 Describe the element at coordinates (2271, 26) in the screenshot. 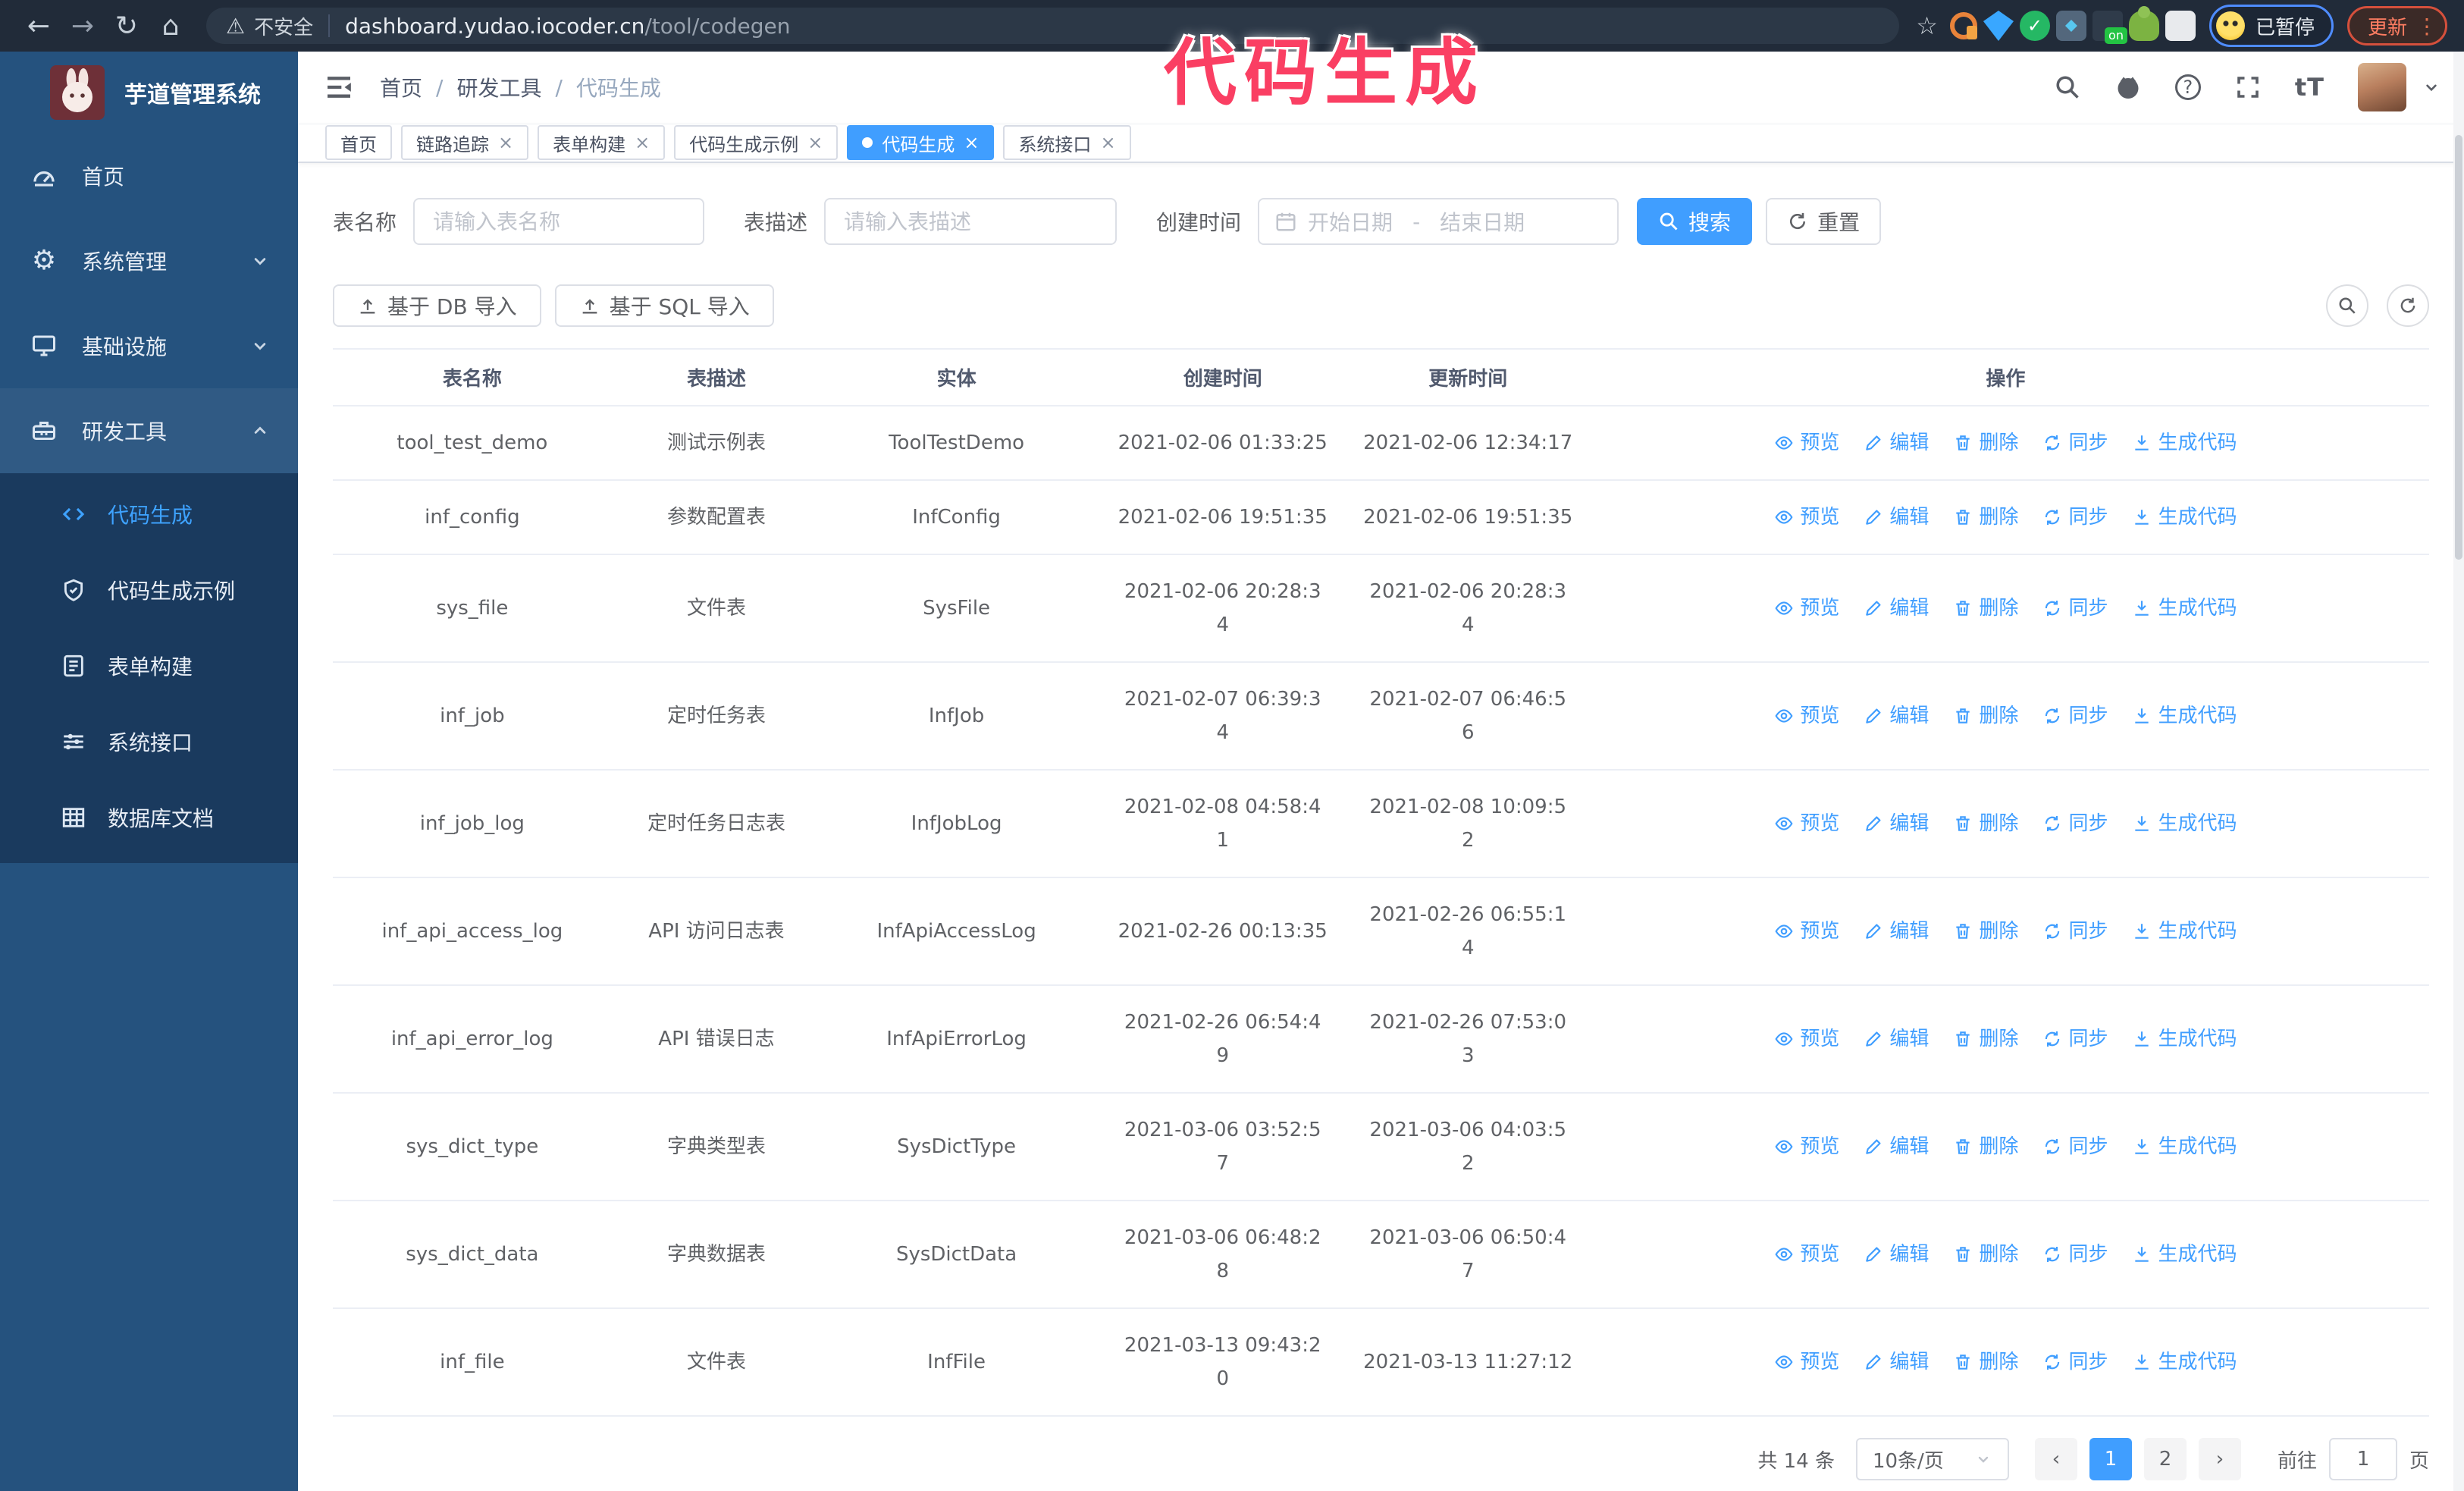

I see `browser-profile-chip: 已暂停` at that location.